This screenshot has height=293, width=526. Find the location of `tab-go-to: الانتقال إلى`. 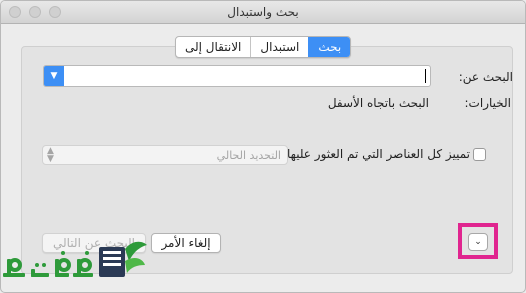

tab-go-to: الانتقال إلى is located at coordinates (213, 47).